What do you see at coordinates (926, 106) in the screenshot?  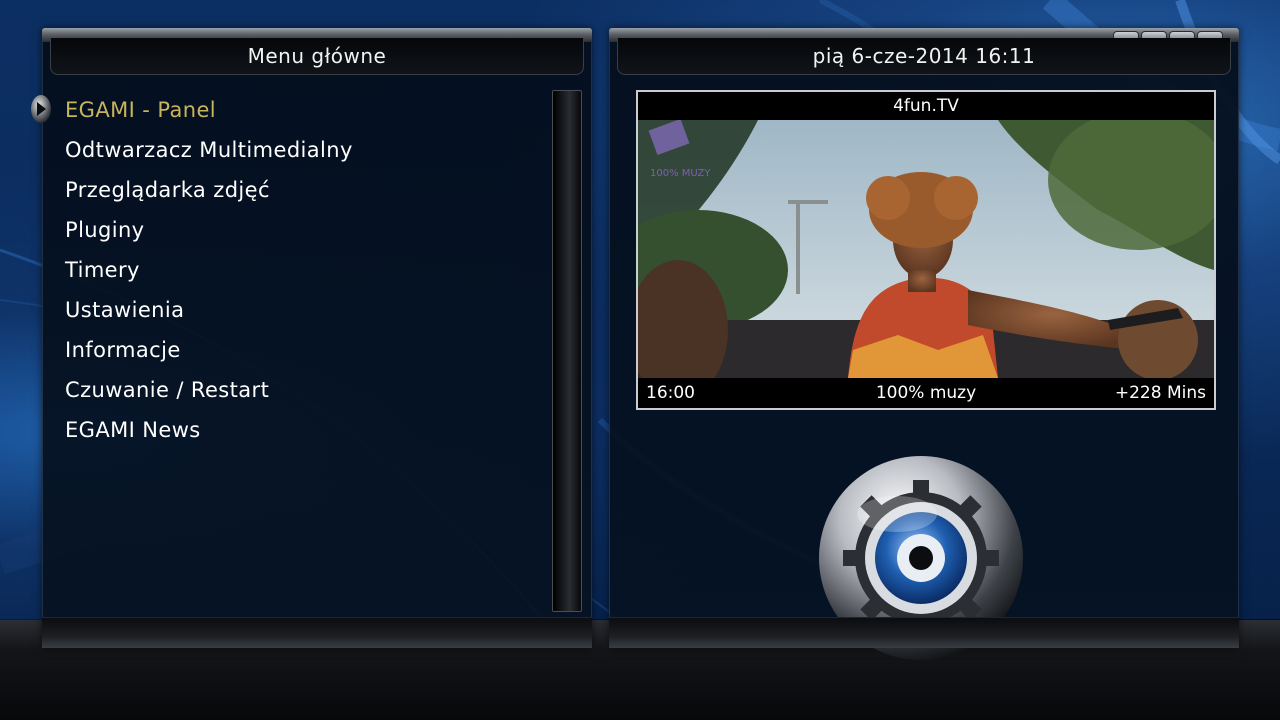 I see `channel-name: 4fun.TV` at bounding box center [926, 106].